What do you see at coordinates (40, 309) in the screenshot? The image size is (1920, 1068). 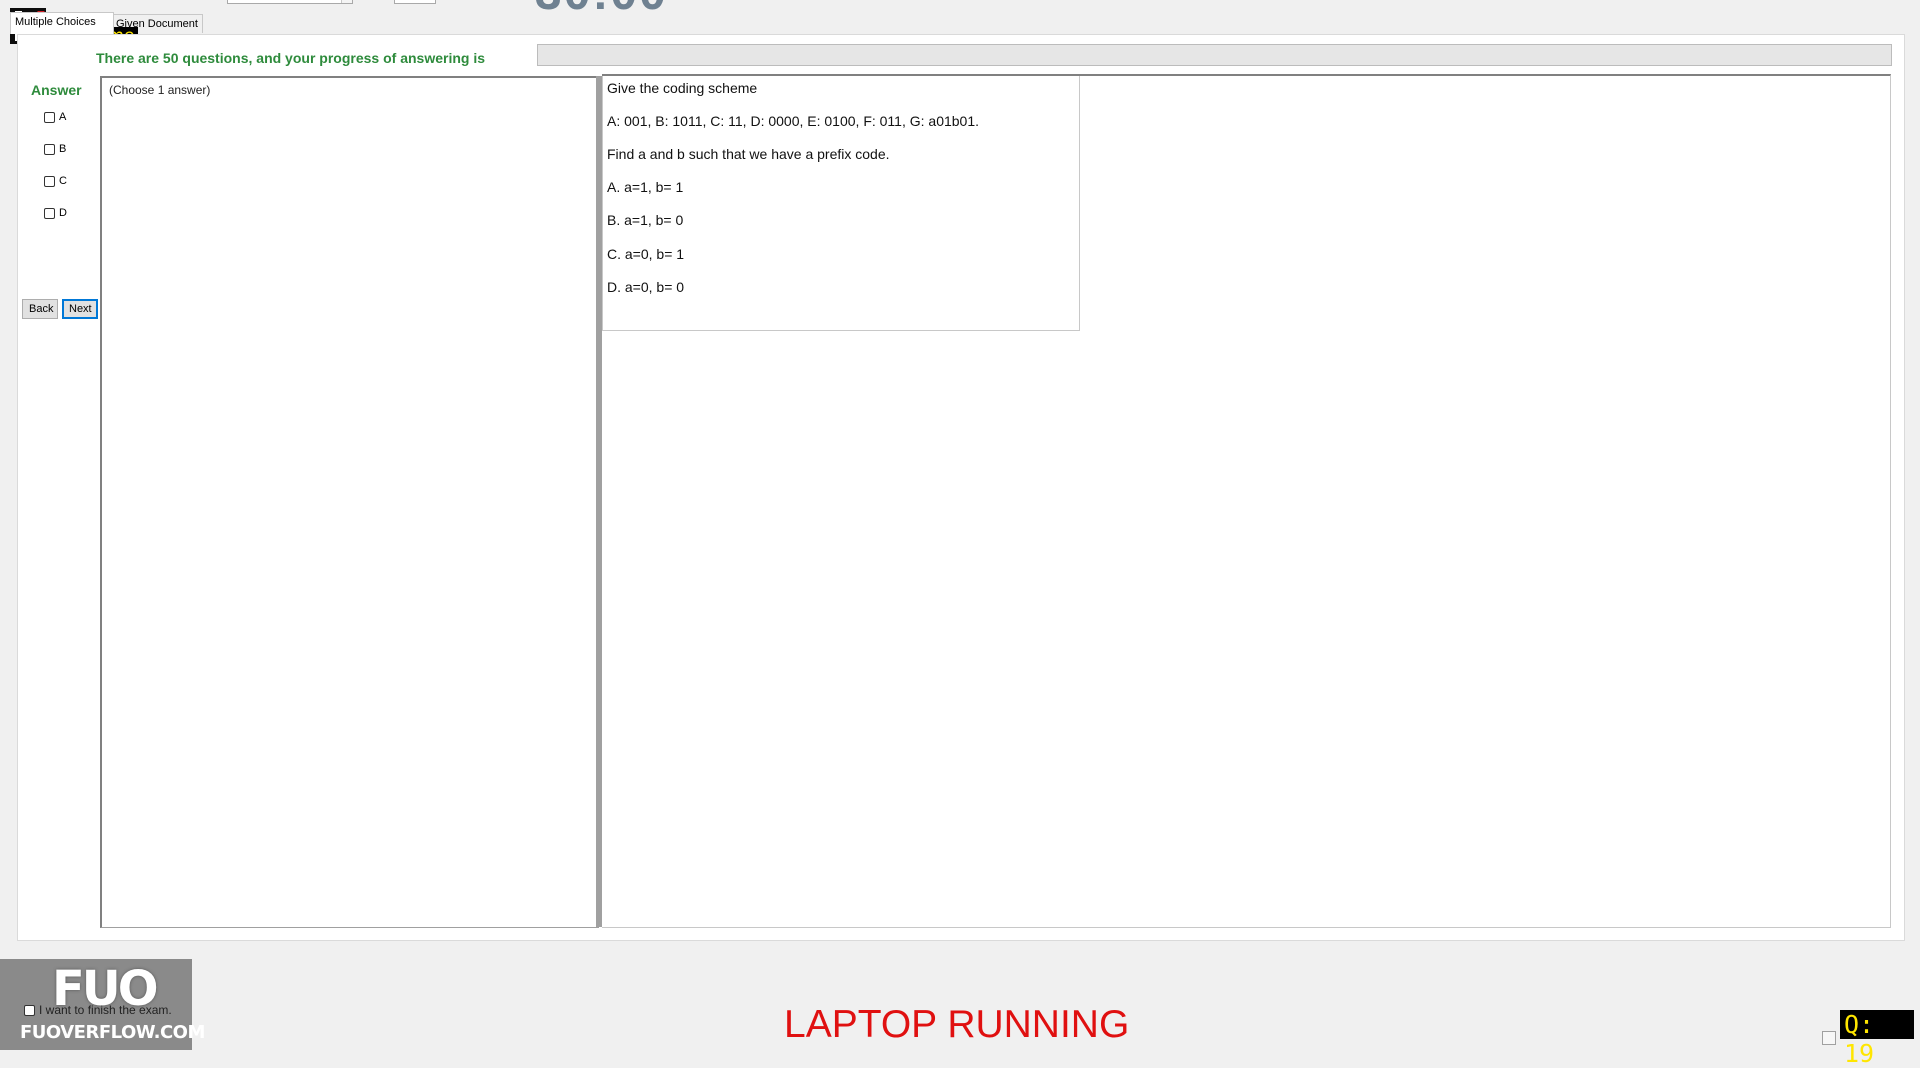 I see `back-button: Back` at bounding box center [40, 309].